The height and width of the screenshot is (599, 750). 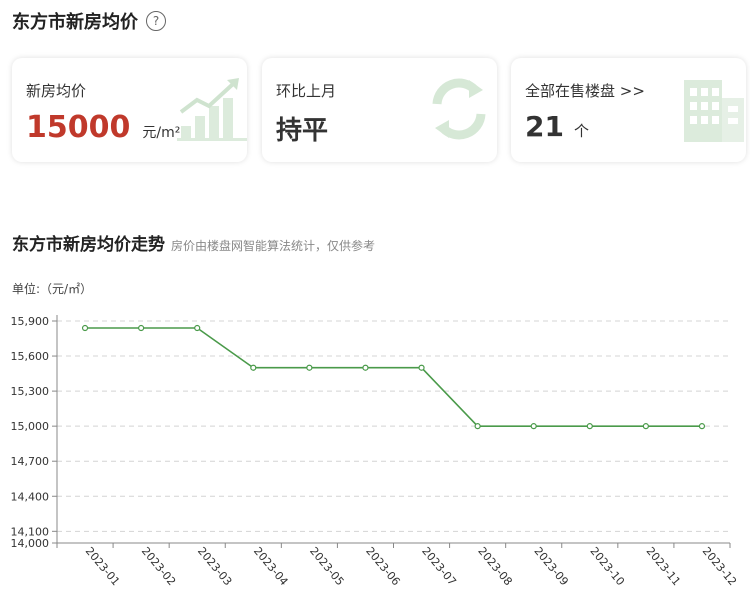 What do you see at coordinates (551, 567) in the screenshot?
I see `x-tick-label: 2023-09` at bounding box center [551, 567].